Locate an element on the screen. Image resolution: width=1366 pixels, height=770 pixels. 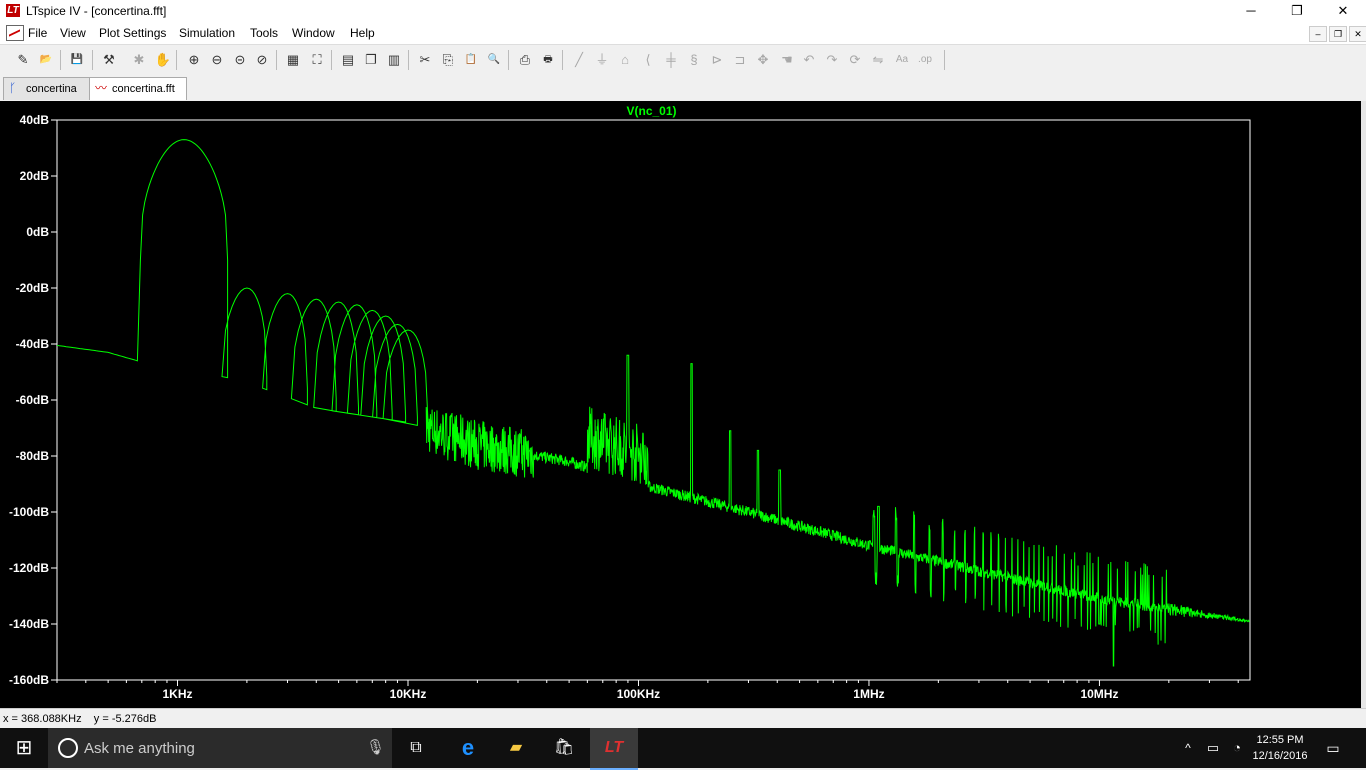
ground-icon: ⏚ is located at coordinates (602, 60).